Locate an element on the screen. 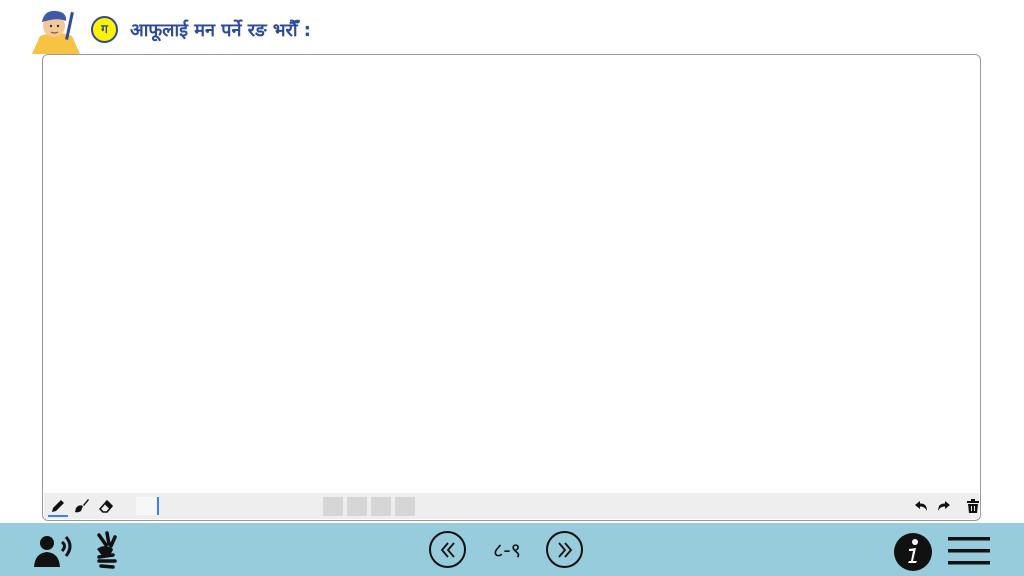  footer-bar: ८-९ is located at coordinates (512, 549).